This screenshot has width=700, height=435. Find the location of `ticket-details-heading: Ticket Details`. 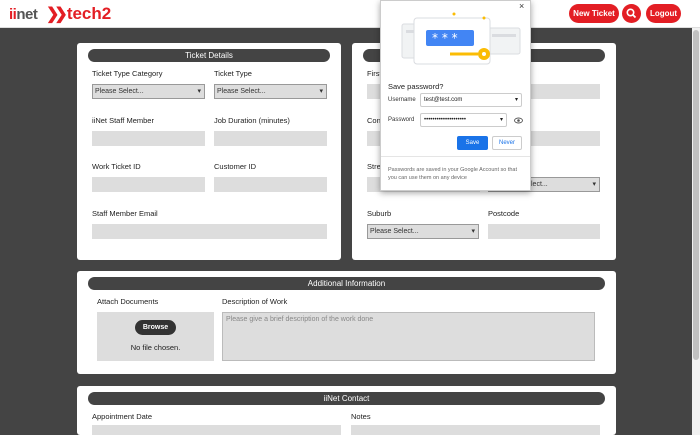

ticket-details-heading: Ticket Details is located at coordinates (209, 55).